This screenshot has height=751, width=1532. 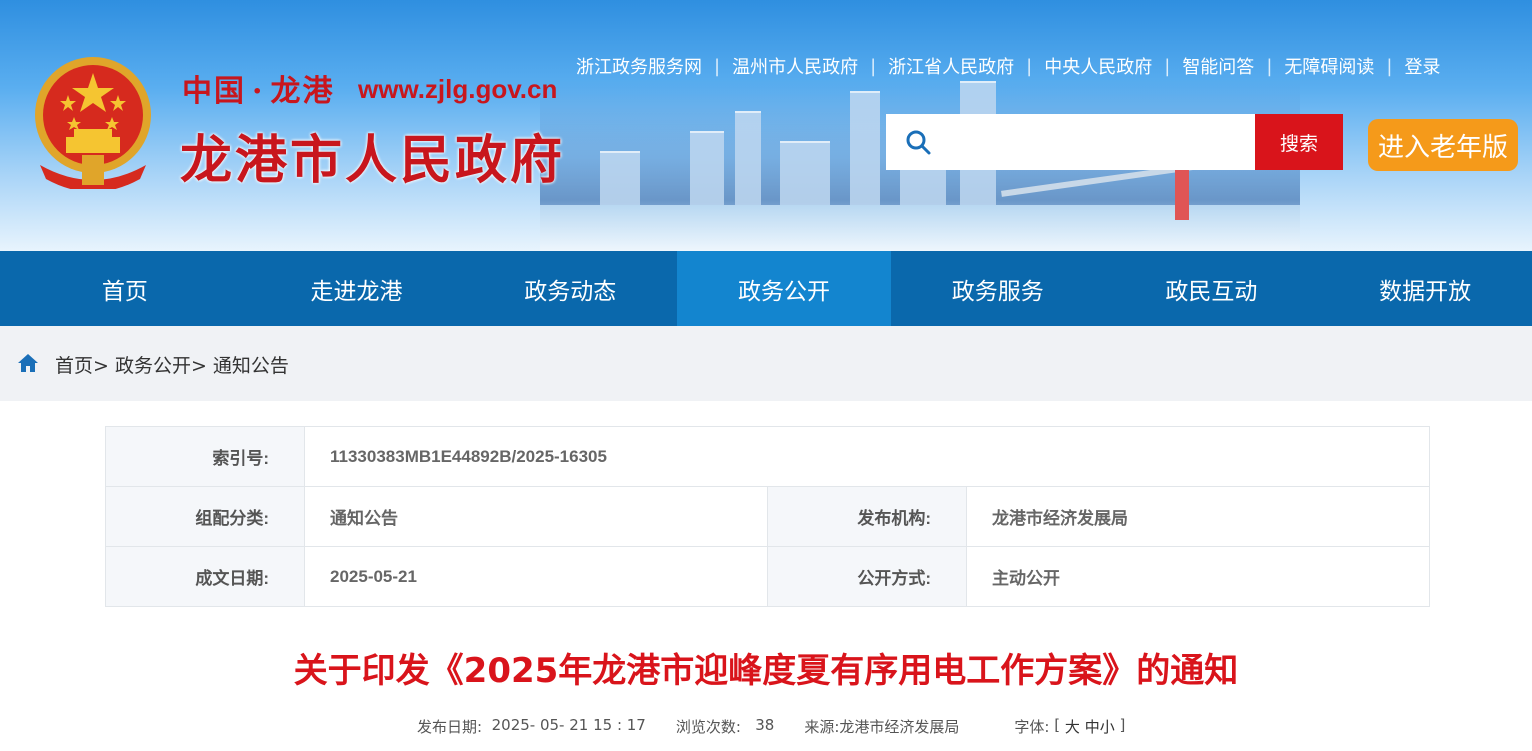 What do you see at coordinates (28, 363) in the screenshot?
I see `home-icon` at bounding box center [28, 363].